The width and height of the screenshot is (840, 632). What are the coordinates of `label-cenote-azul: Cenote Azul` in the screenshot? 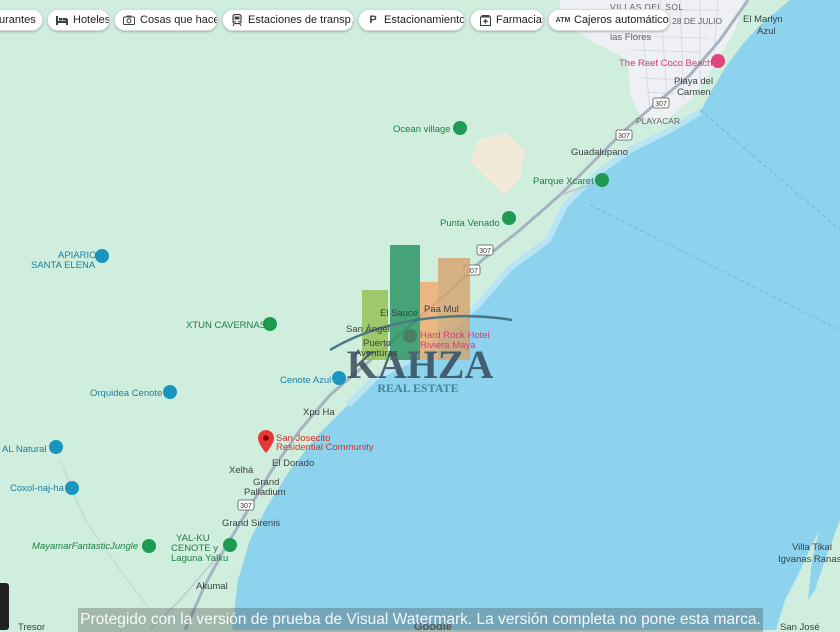 It's located at (305, 380).